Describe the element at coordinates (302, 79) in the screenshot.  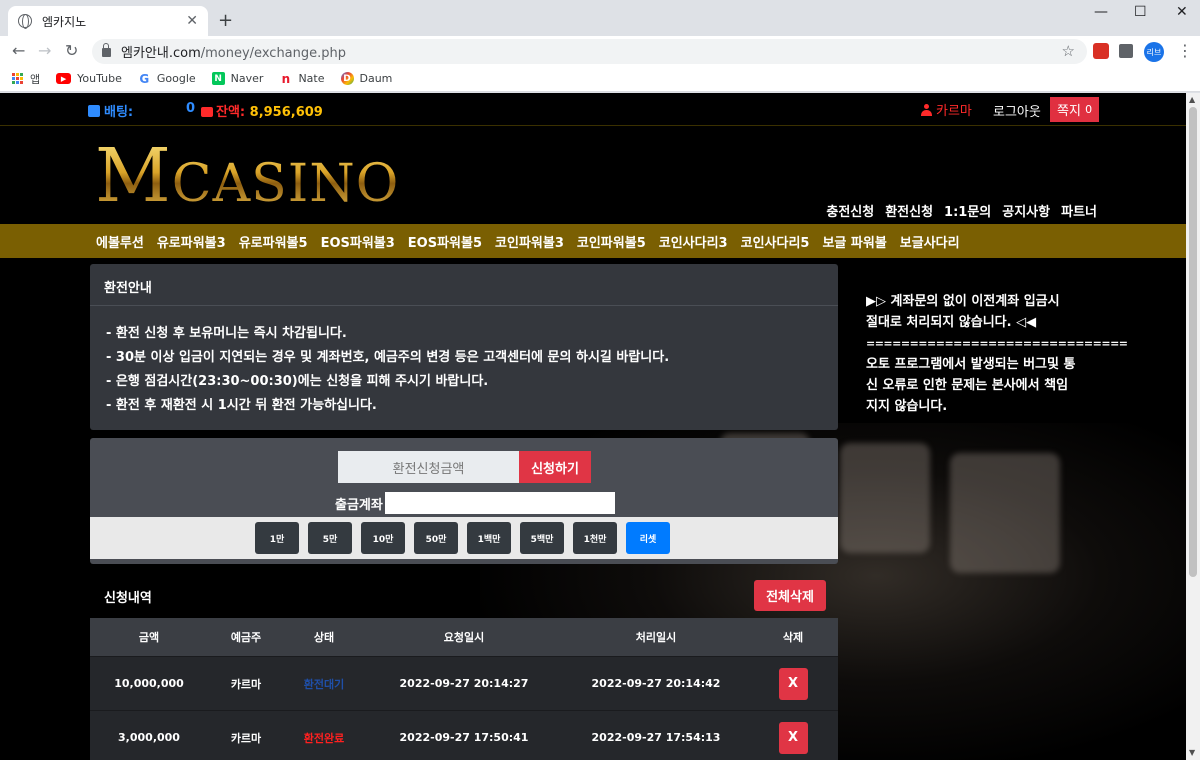
I see `bookmark-nate: n Nate` at that location.